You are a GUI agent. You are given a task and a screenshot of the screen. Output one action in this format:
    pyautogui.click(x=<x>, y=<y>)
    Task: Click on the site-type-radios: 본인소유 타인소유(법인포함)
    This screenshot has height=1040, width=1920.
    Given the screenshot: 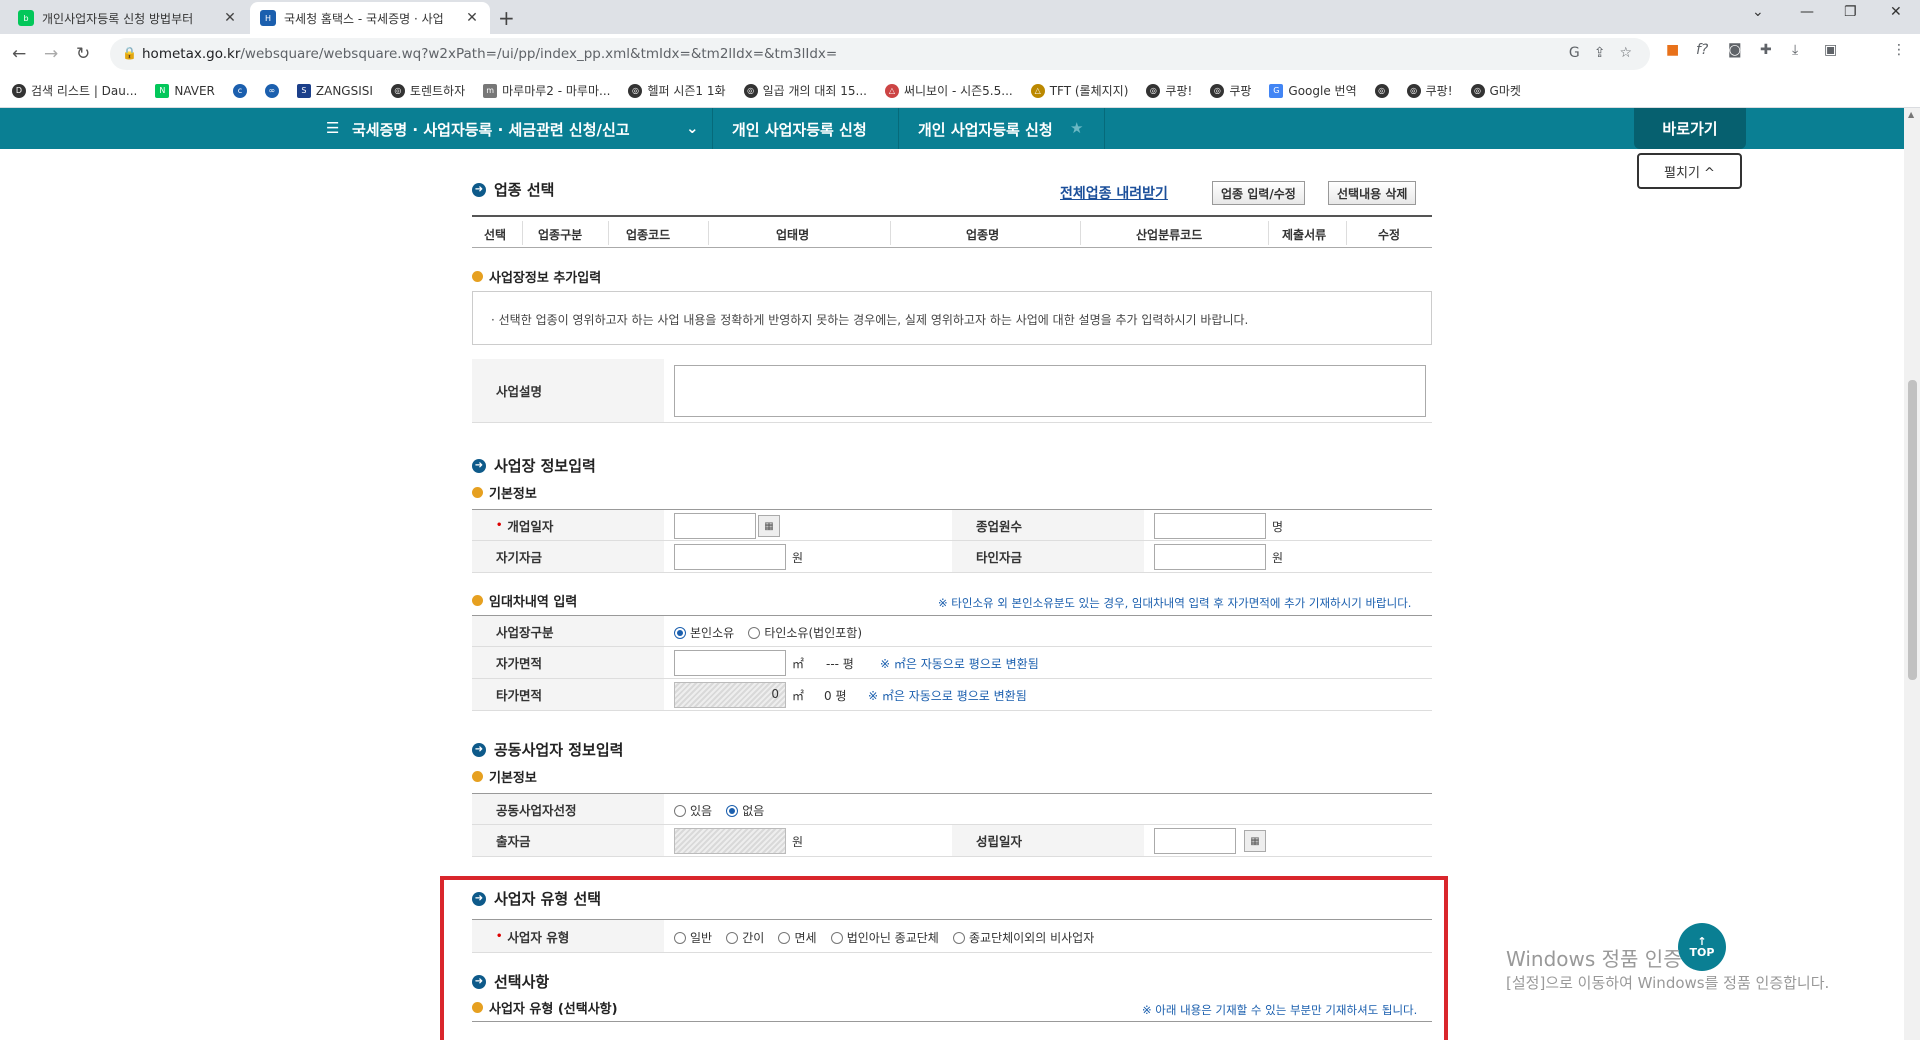 What is the action you would take?
    pyautogui.click(x=773, y=633)
    